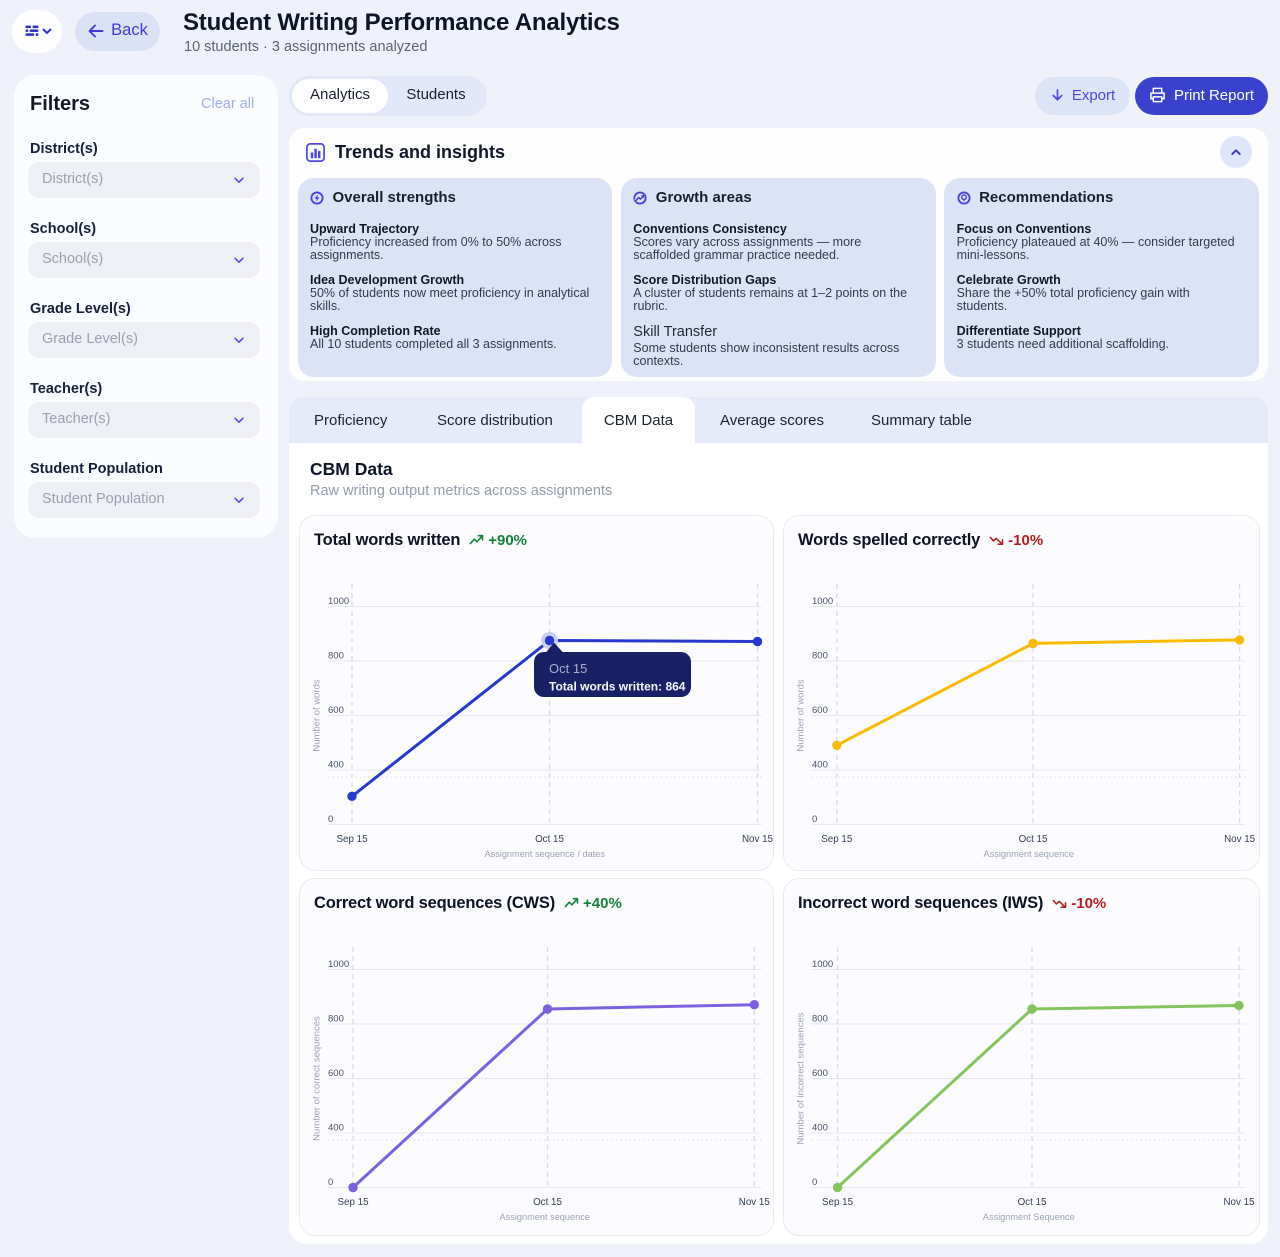 This screenshot has width=1280, height=1257. I want to click on svg-text: Assignment Sequence, so click(1029, 1217).